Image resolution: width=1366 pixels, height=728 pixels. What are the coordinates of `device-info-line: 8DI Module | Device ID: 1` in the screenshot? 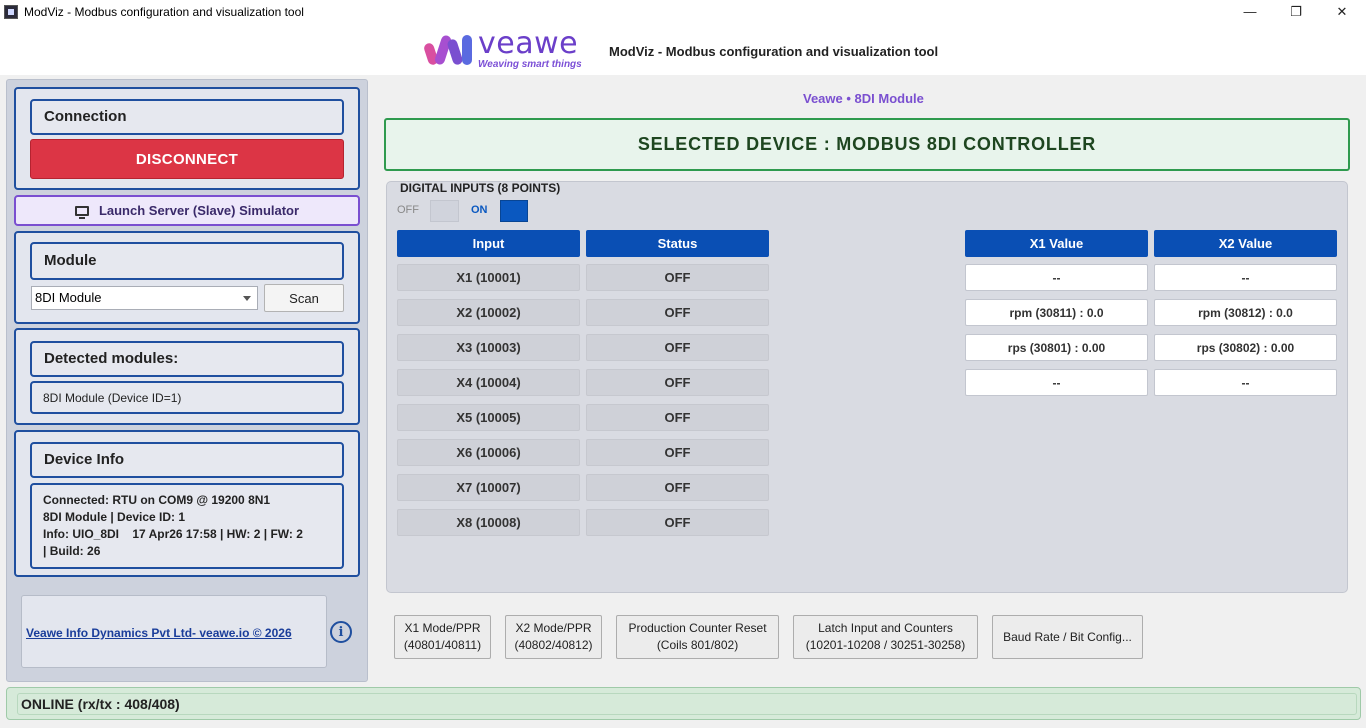 It's located at (114, 517).